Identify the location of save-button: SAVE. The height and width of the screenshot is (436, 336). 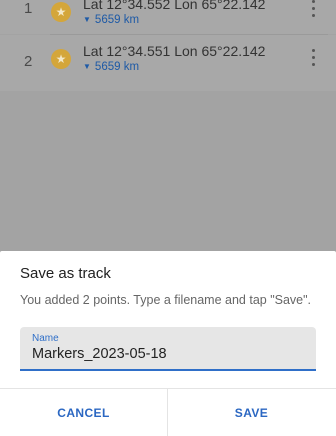
(251, 412).